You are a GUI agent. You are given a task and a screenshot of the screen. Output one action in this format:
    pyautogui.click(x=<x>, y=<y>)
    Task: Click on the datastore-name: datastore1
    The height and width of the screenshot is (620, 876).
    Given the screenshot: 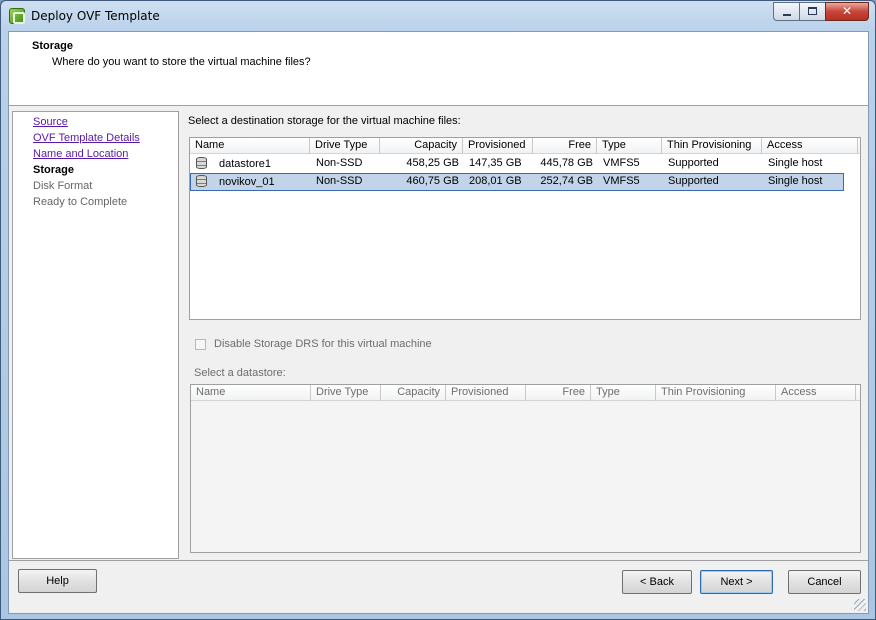 What is the action you would take?
    pyautogui.click(x=245, y=164)
    